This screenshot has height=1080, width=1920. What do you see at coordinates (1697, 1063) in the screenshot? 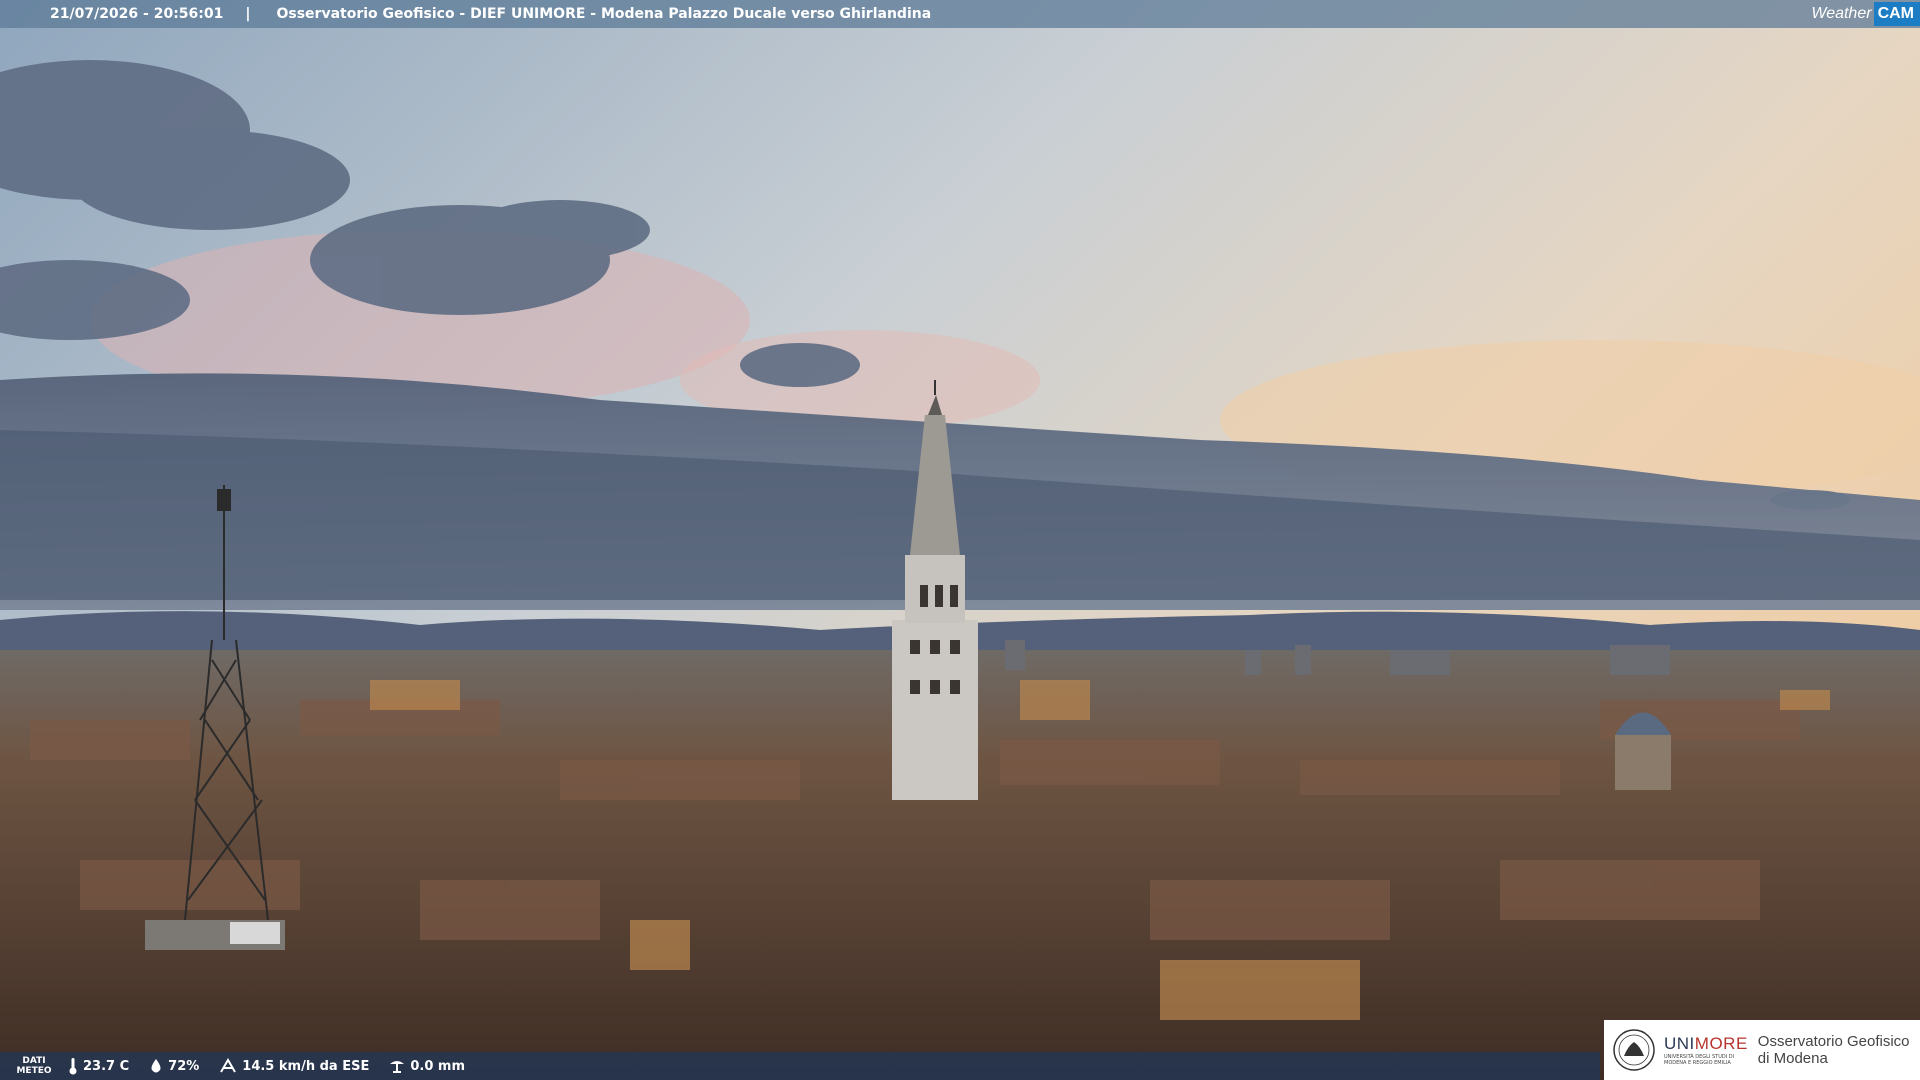
I see `unimore-subtitle-2: MODENA E REGGIO EMILIA` at bounding box center [1697, 1063].